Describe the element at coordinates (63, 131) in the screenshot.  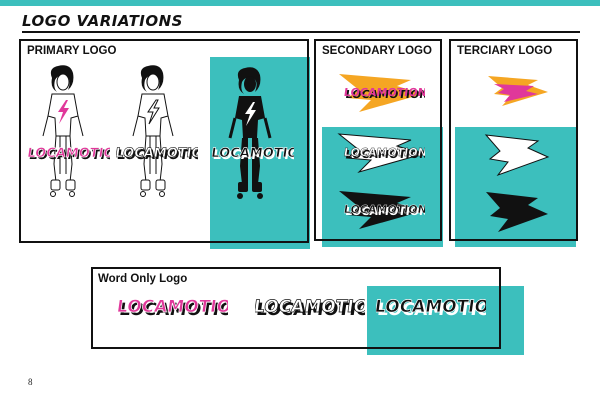
I see `roller-skater-figure-color` at that location.